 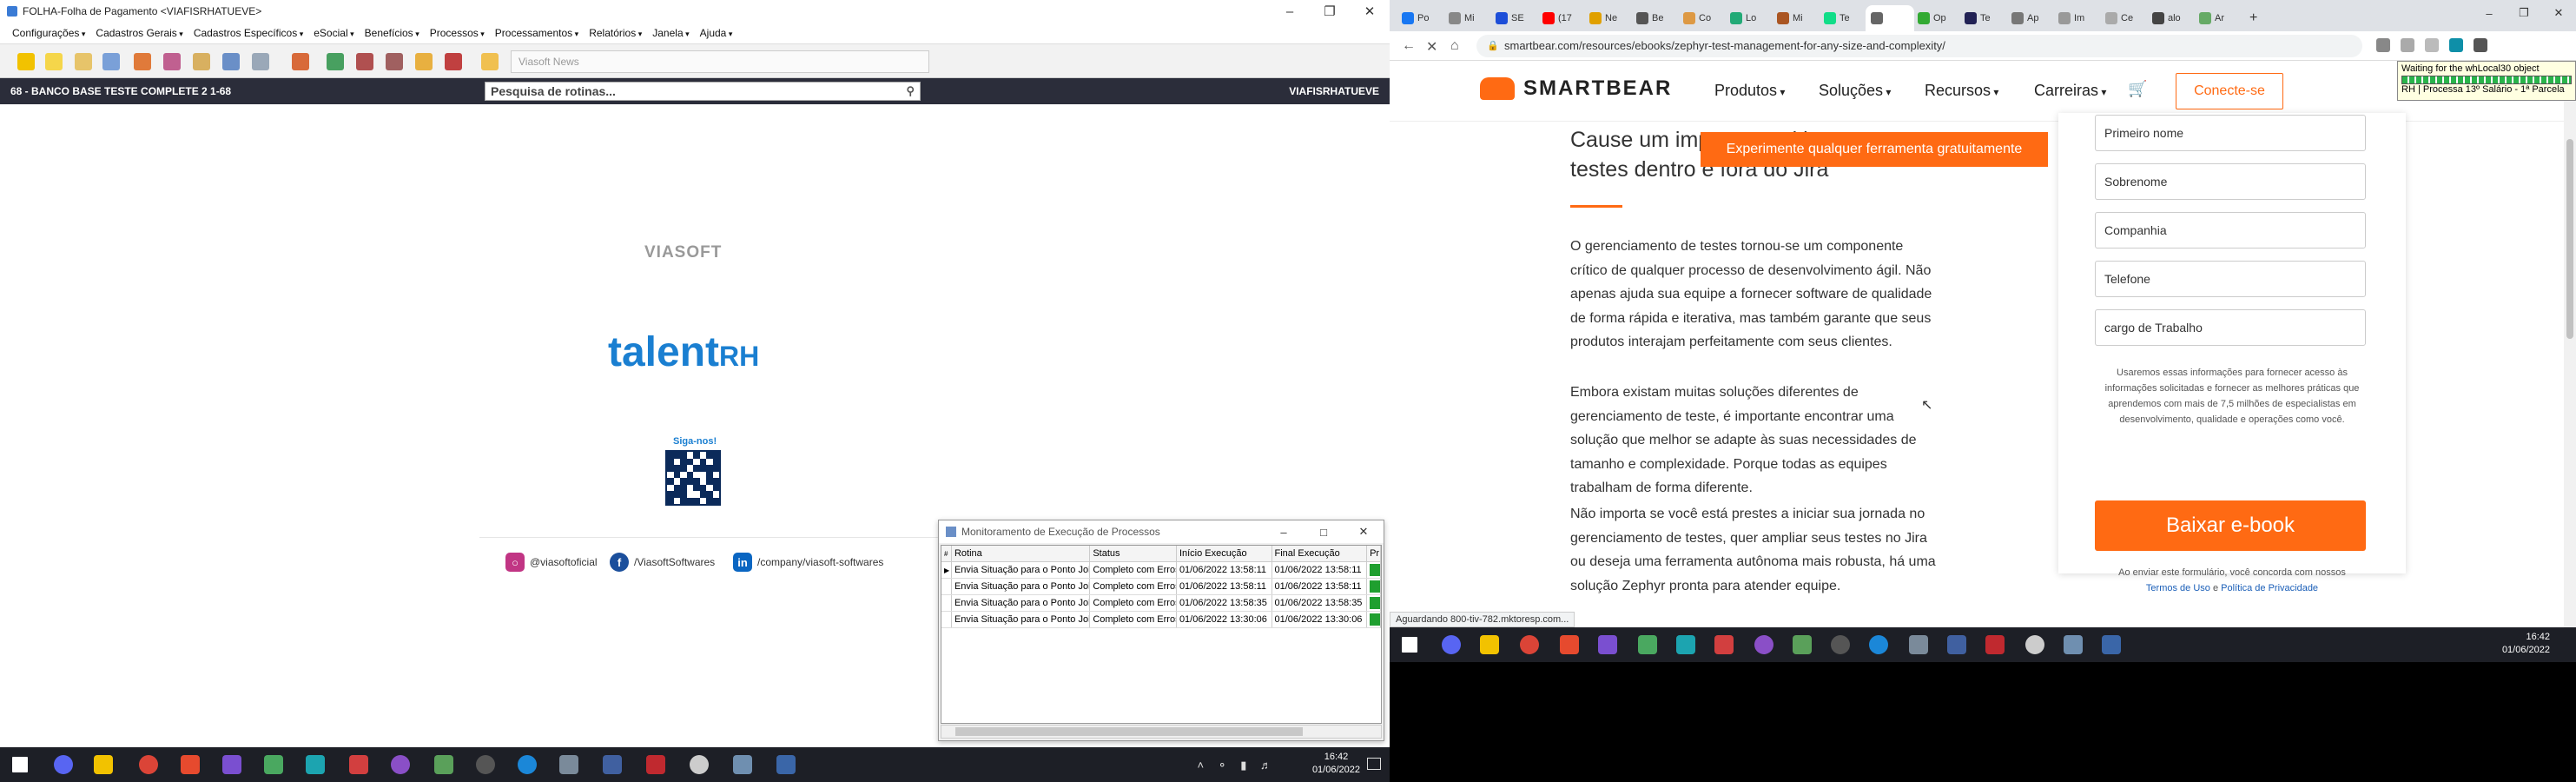 What do you see at coordinates (1320, 554) in the screenshot?
I see `header-final: Final Execução` at bounding box center [1320, 554].